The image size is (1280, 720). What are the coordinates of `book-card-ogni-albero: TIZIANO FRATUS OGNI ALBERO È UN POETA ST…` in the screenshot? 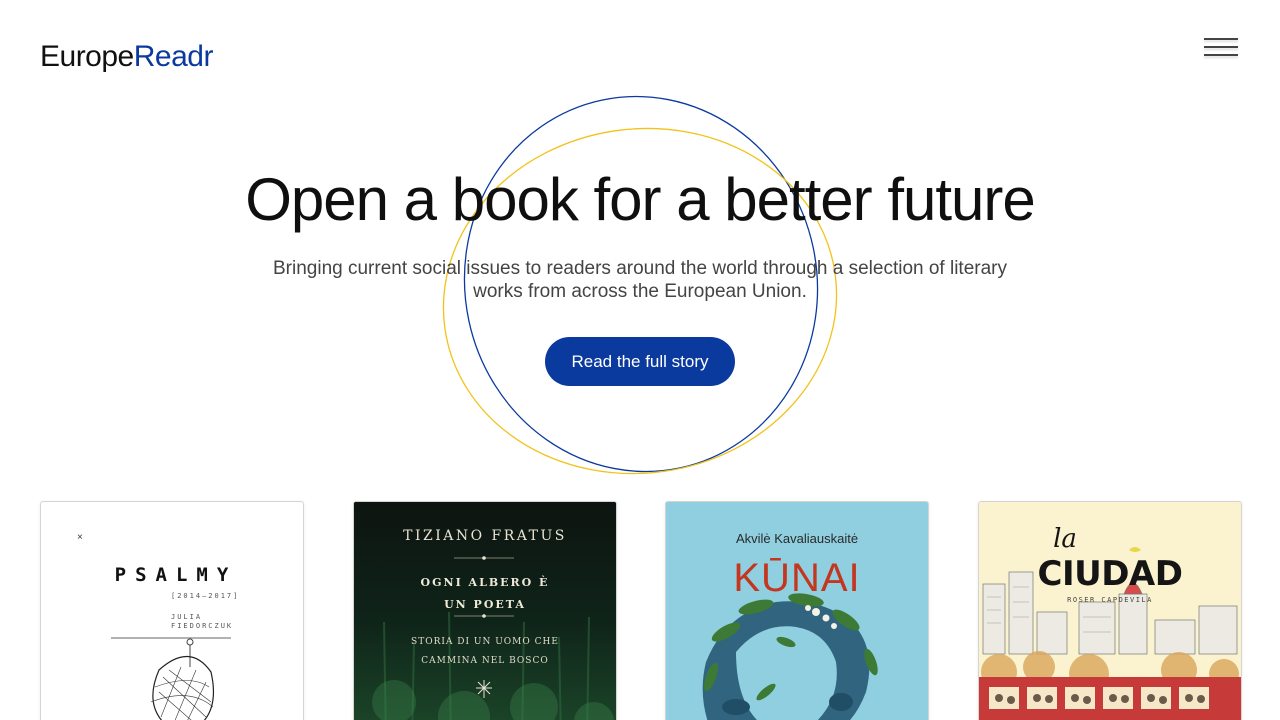 It's located at (485, 610).